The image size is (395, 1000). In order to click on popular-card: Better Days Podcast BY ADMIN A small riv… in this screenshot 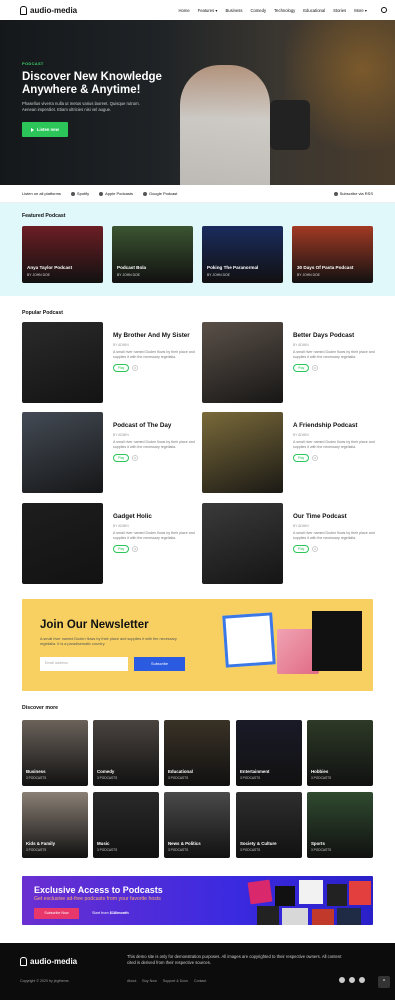, I will do `click(288, 362)`.